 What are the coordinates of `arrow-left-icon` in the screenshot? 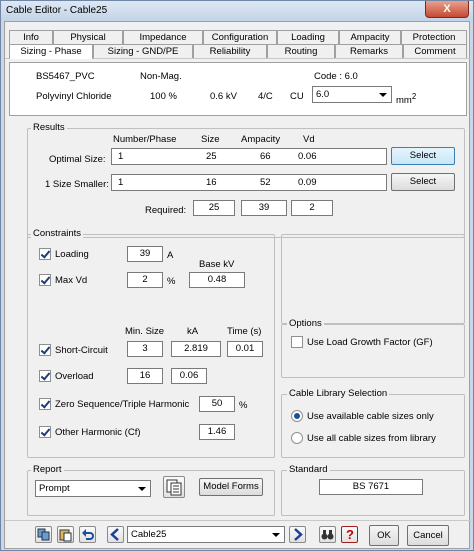 It's located at (114, 534).